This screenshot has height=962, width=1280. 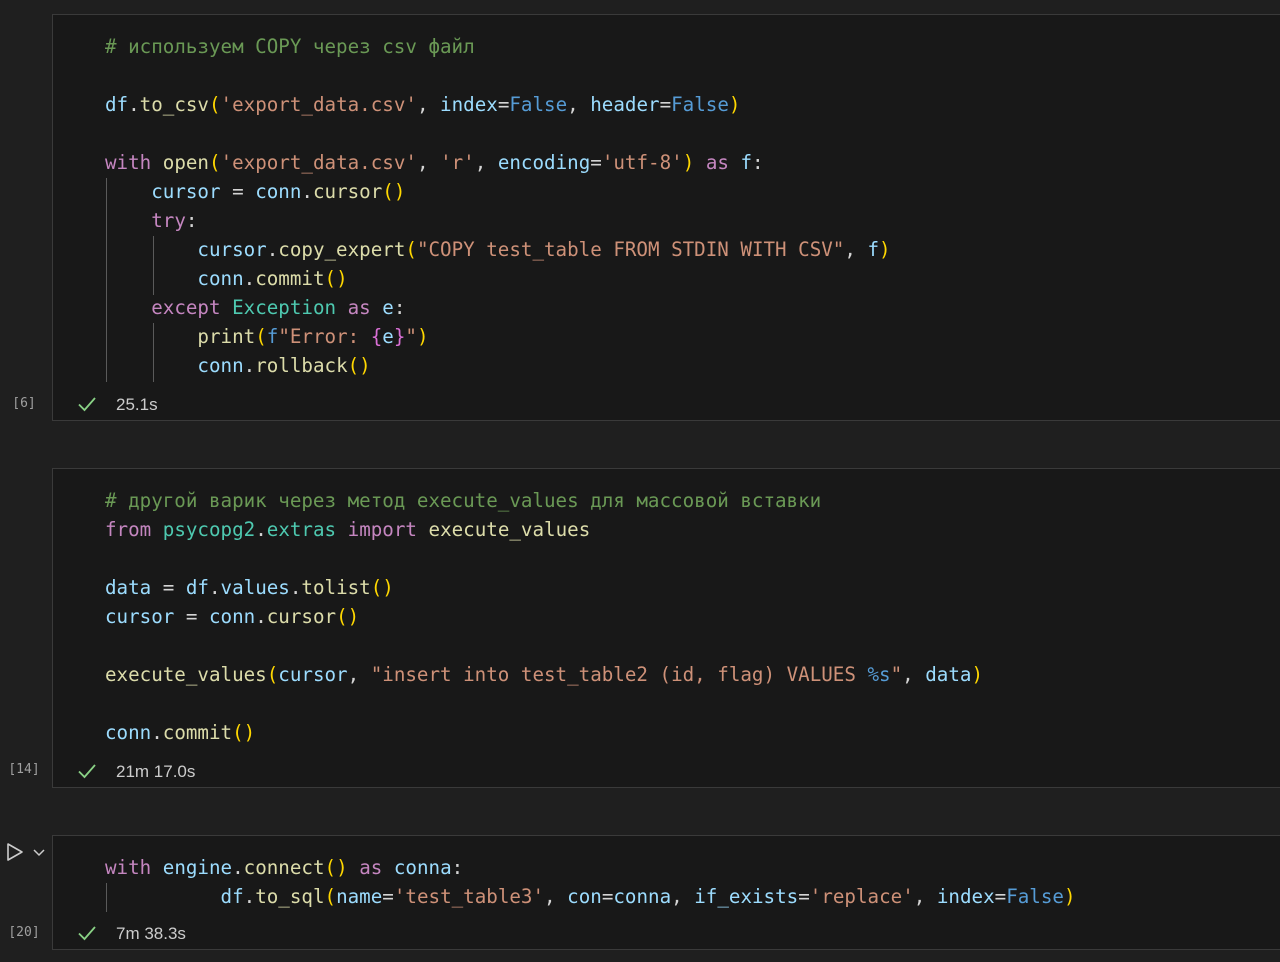 What do you see at coordinates (965, 896) in the screenshot?
I see `code-token: index` at bounding box center [965, 896].